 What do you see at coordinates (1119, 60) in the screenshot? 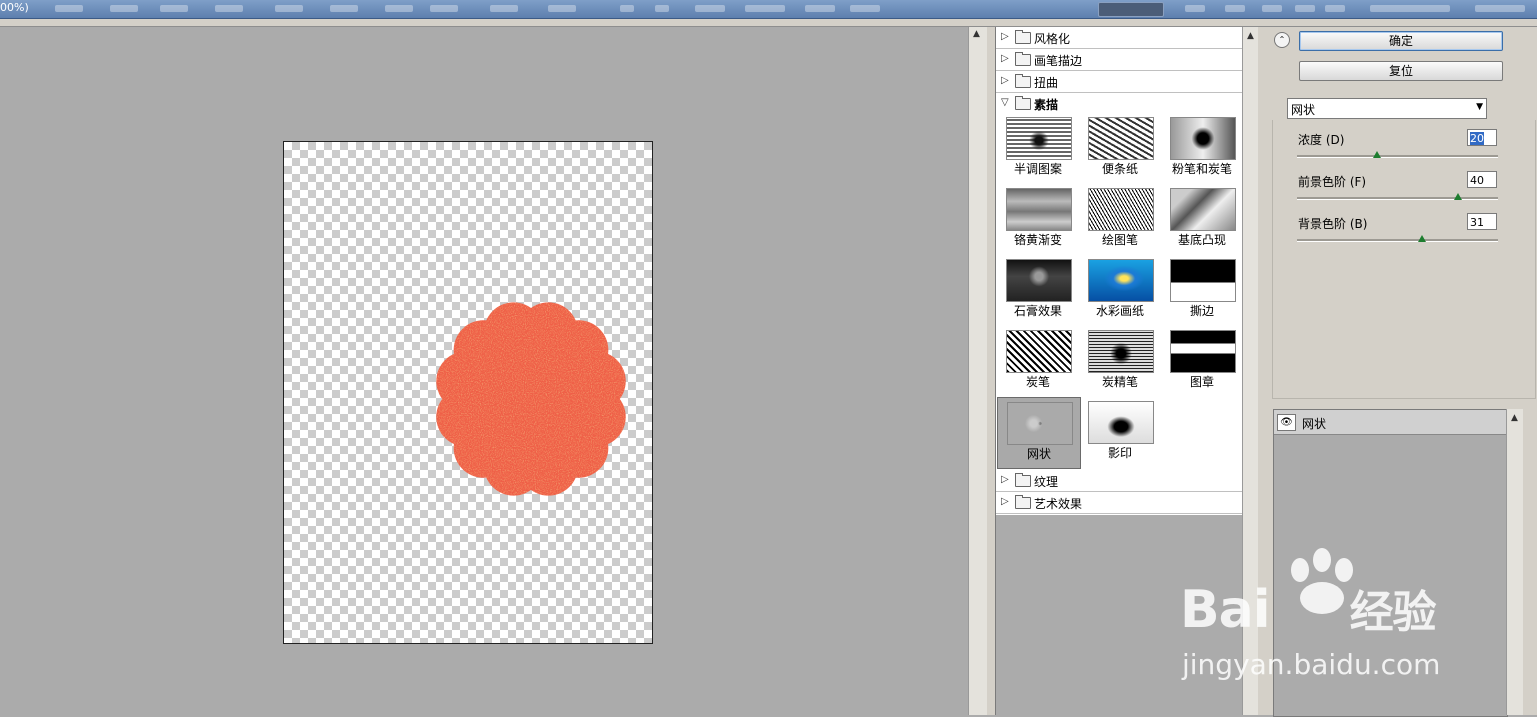
I see `filter-category-row: ▷ 画笔描边` at bounding box center [1119, 60].